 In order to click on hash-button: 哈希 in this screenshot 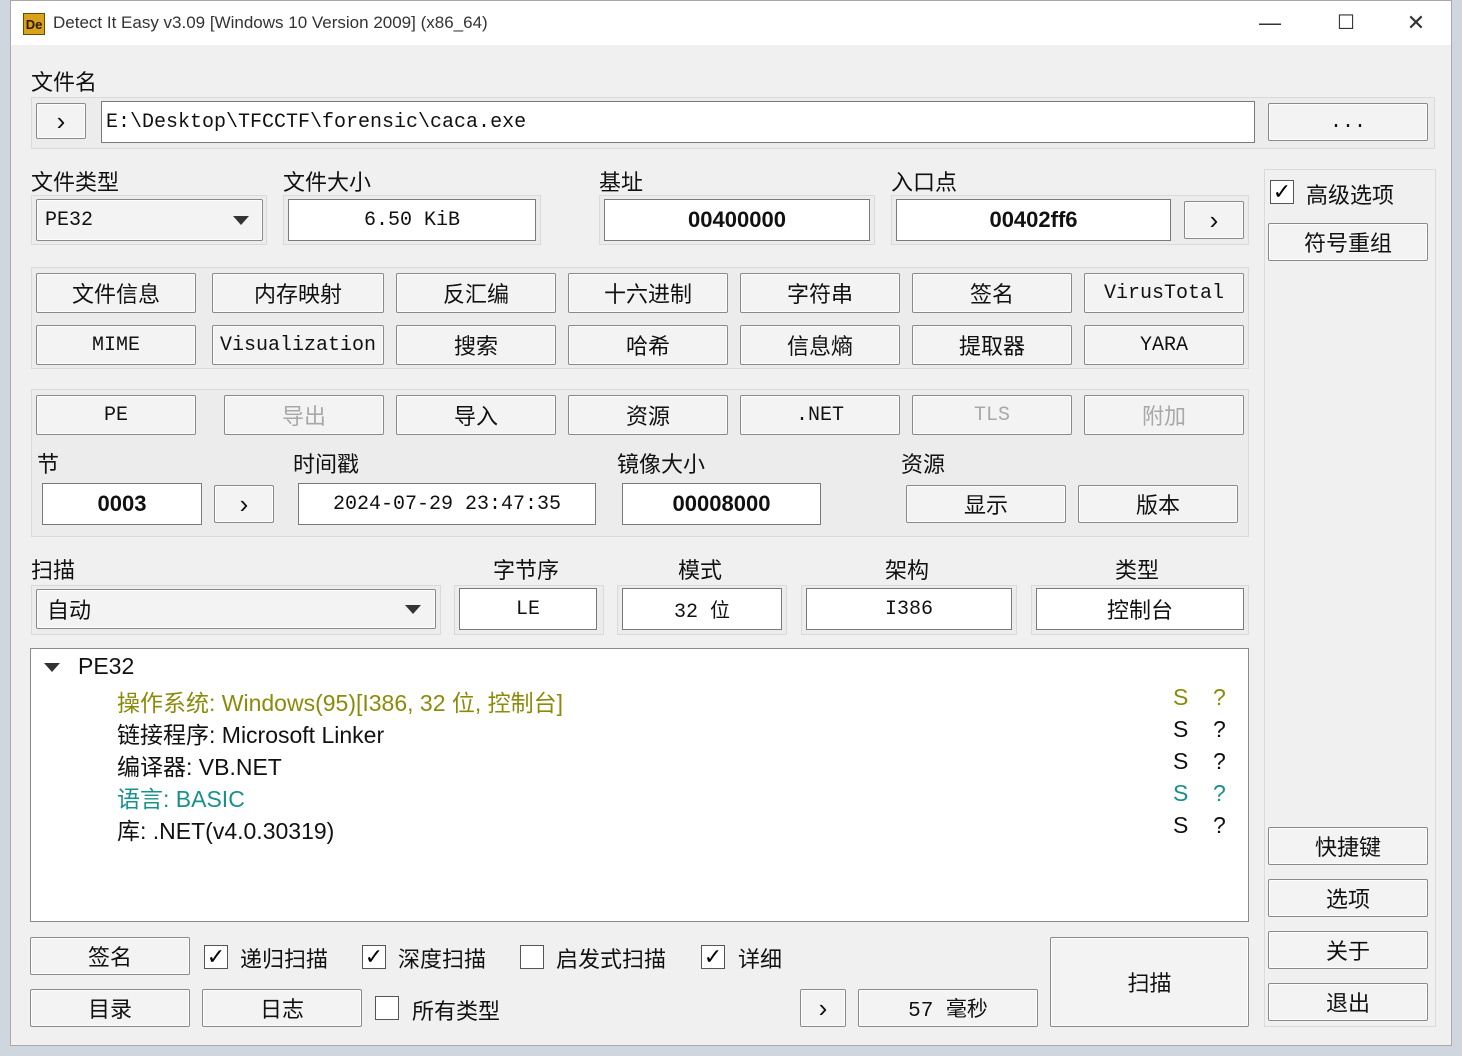, I will do `click(648, 345)`.